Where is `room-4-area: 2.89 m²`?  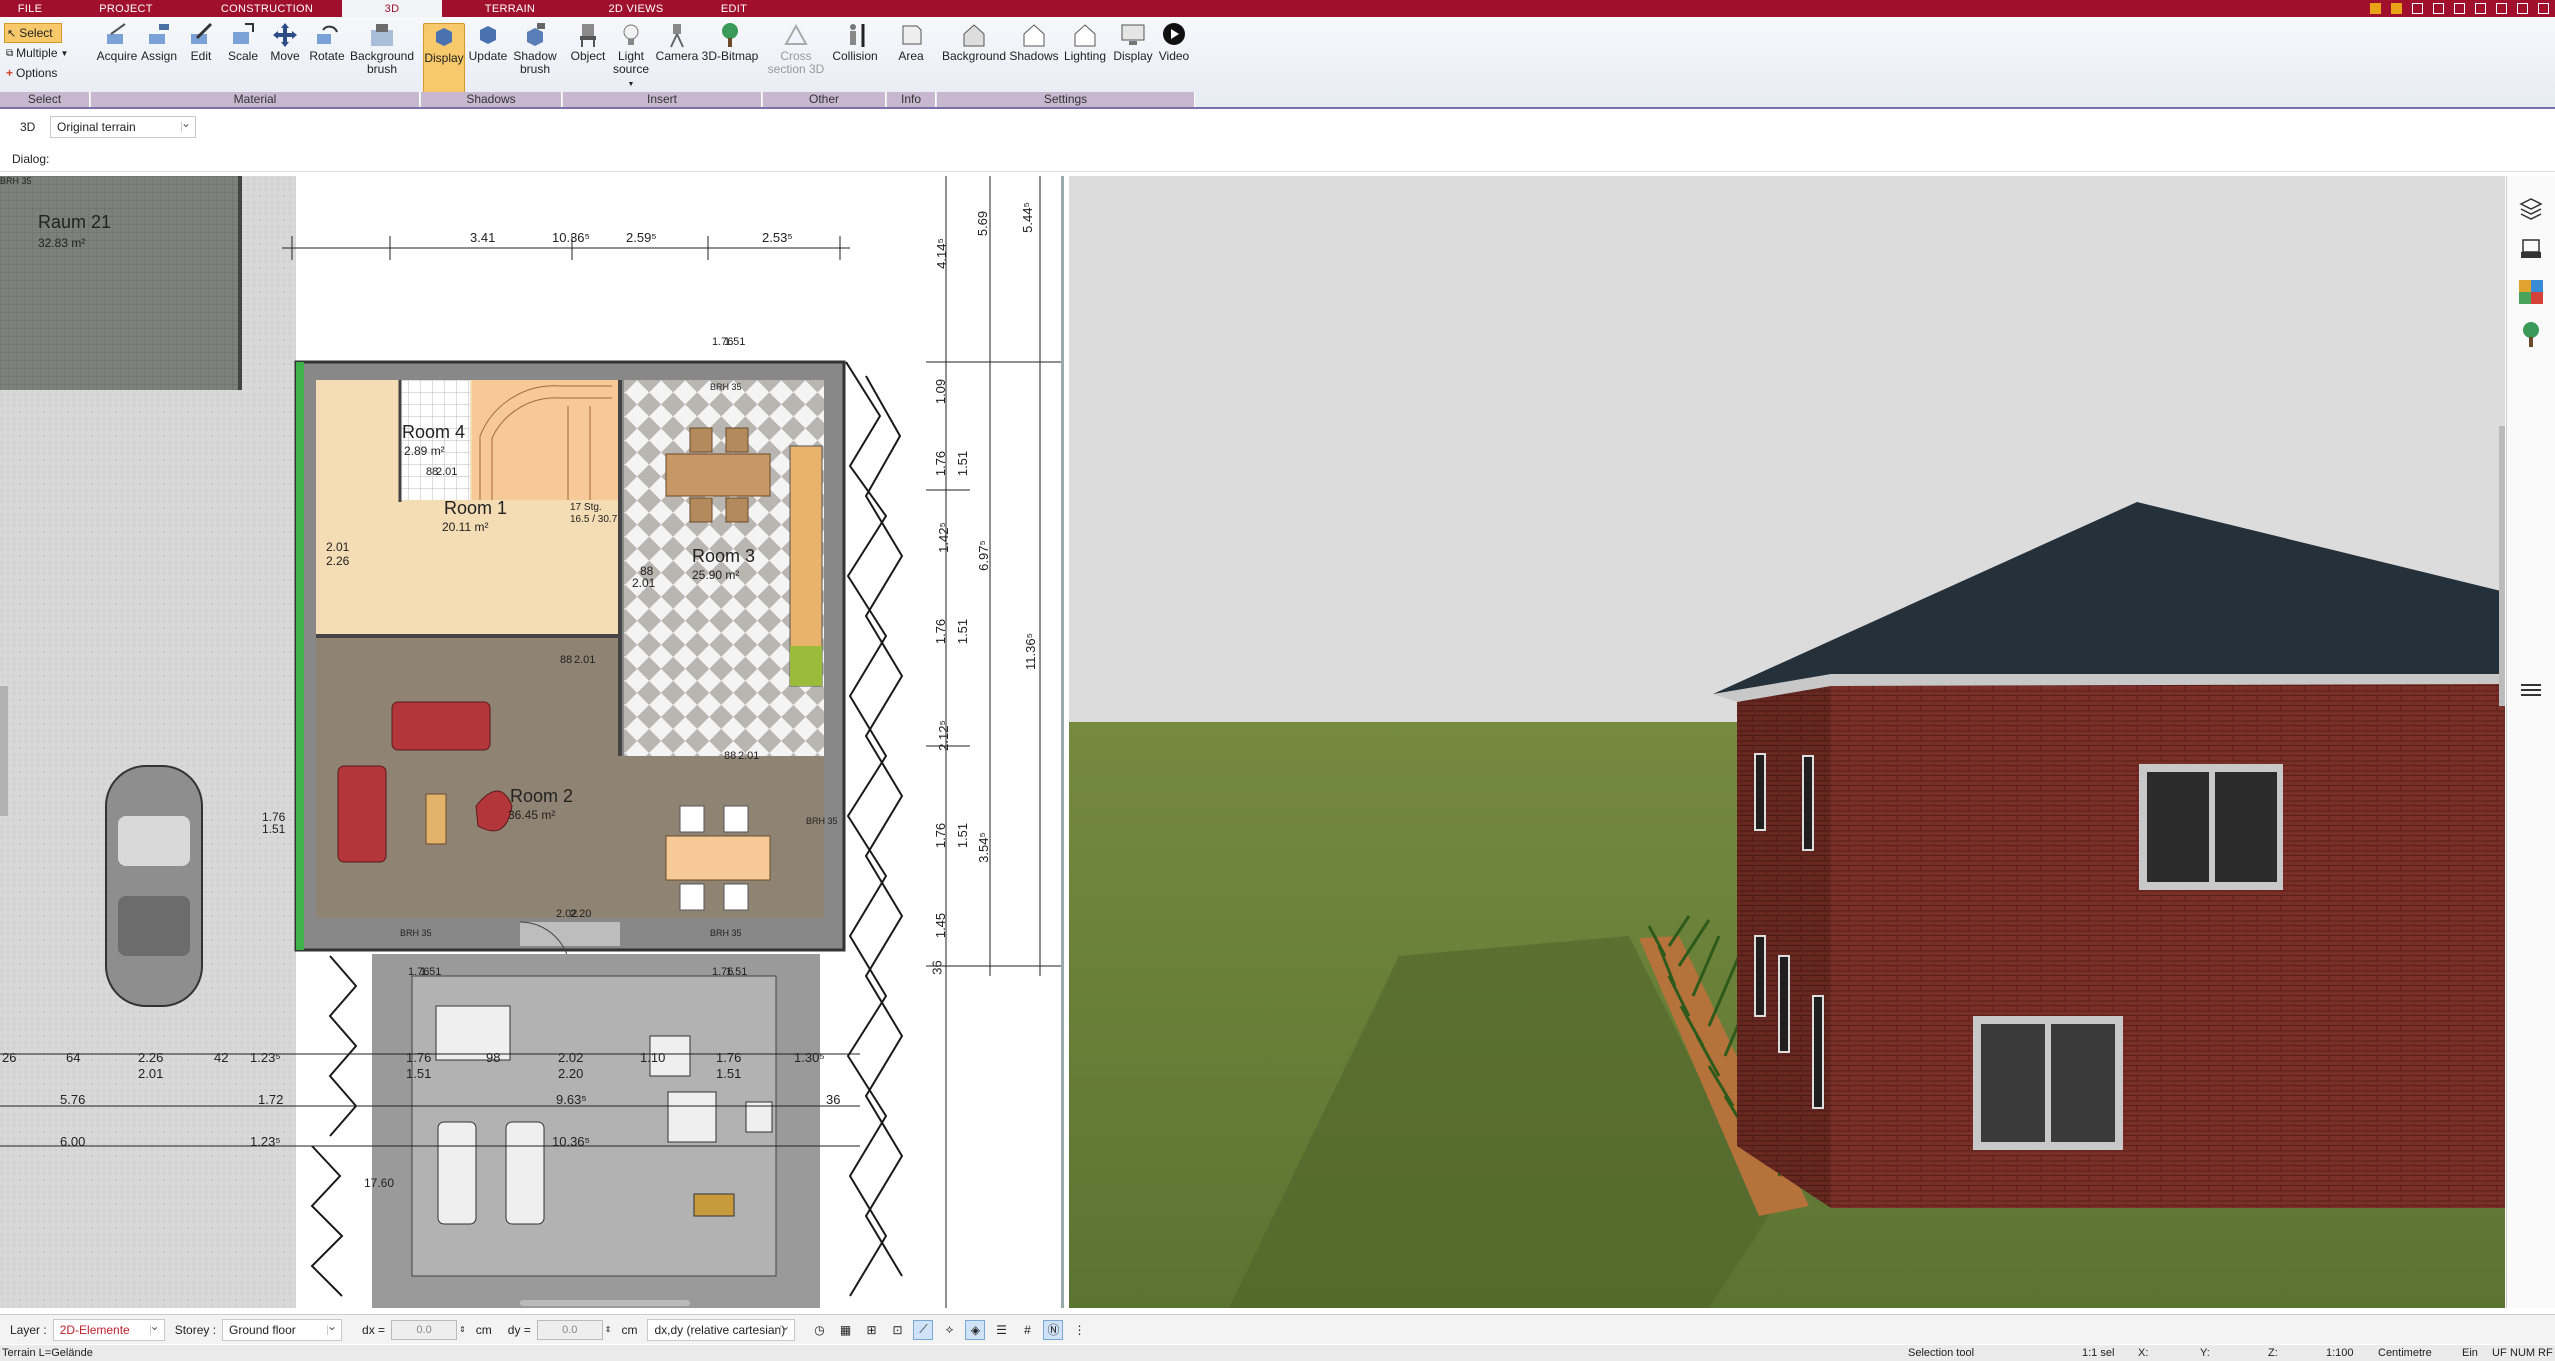 room-4-area: 2.89 m² is located at coordinates (424, 451).